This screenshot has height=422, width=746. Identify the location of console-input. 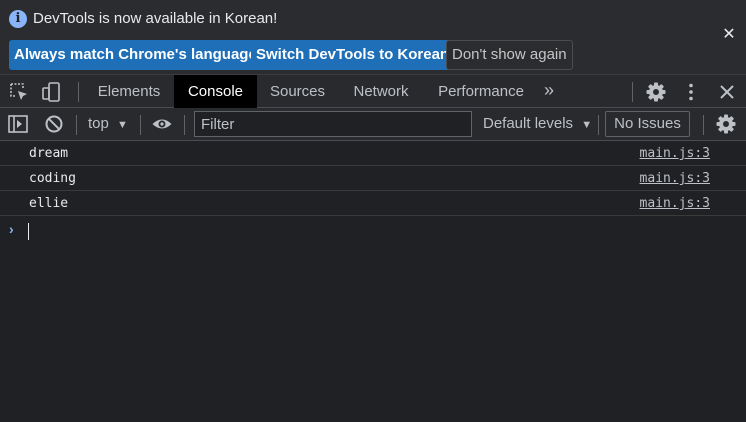
(378, 230).